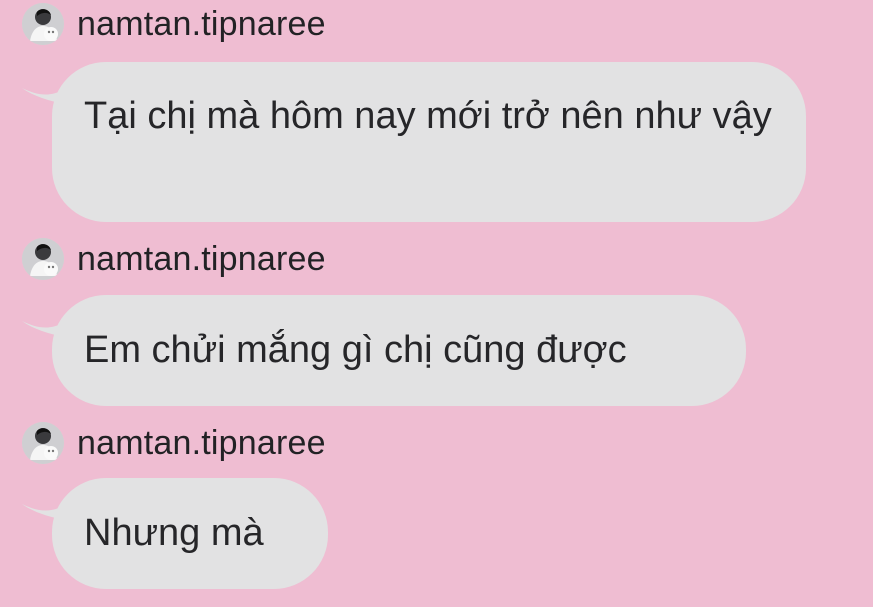  Describe the element at coordinates (355, 350) in the screenshot. I see `message-text: Em chửi mắng gì chị cũng được` at that location.